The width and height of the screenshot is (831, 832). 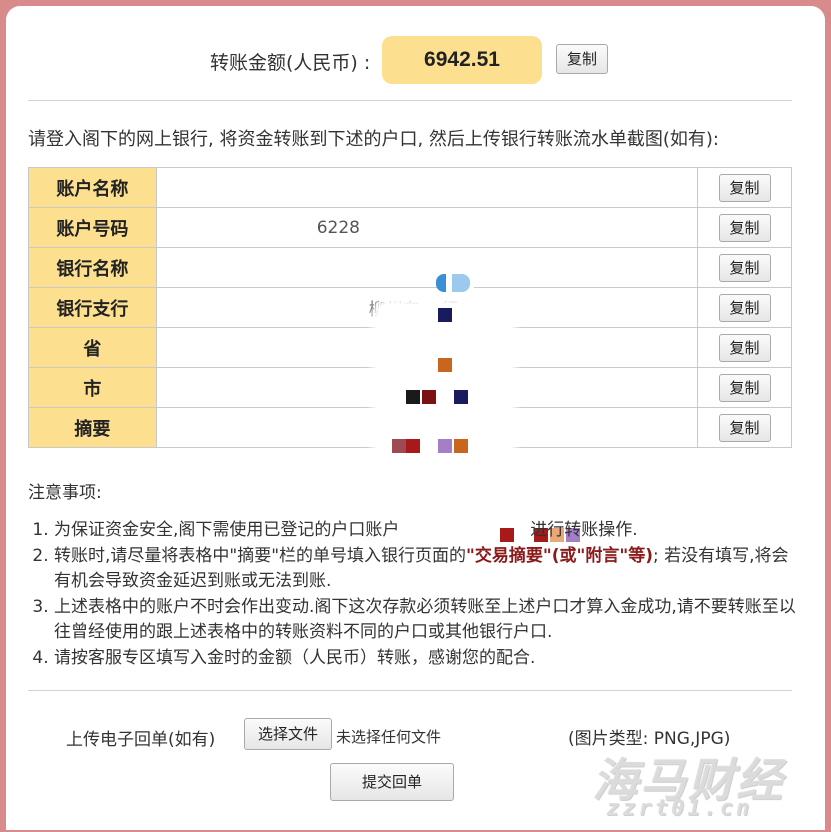 I want to click on copy-summary-button: 复制, so click(x=744, y=427).